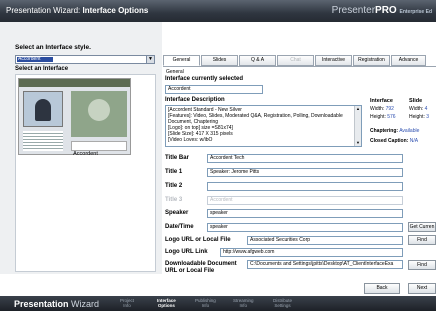  I want to click on description-line: [Video Loves: w/ibO, so click(190, 140).